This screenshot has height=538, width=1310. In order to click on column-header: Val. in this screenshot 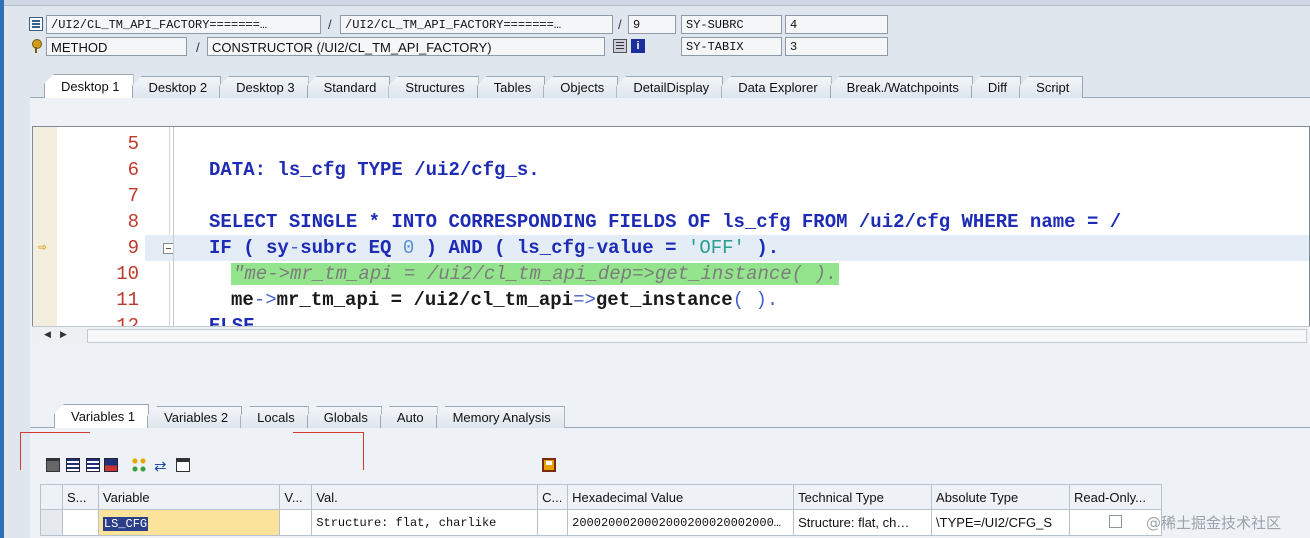, I will do `click(425, 497)`.